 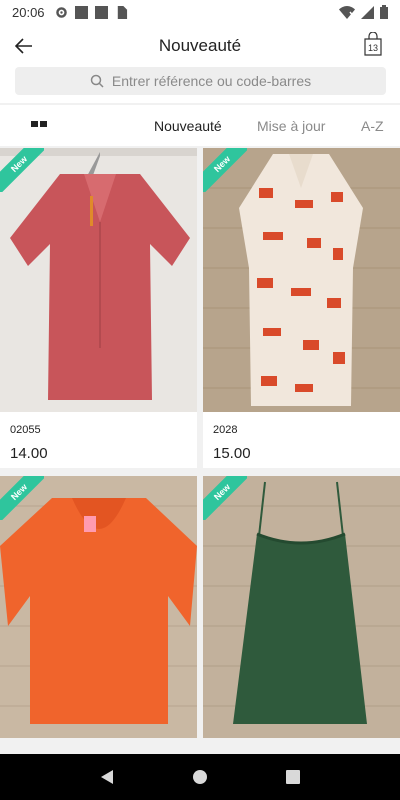 What do you see at coordinates (211, 81) in the screenshot?
I see `search-placeholder: Entrer référence ou code-barres` at bounding box center [211, 81].